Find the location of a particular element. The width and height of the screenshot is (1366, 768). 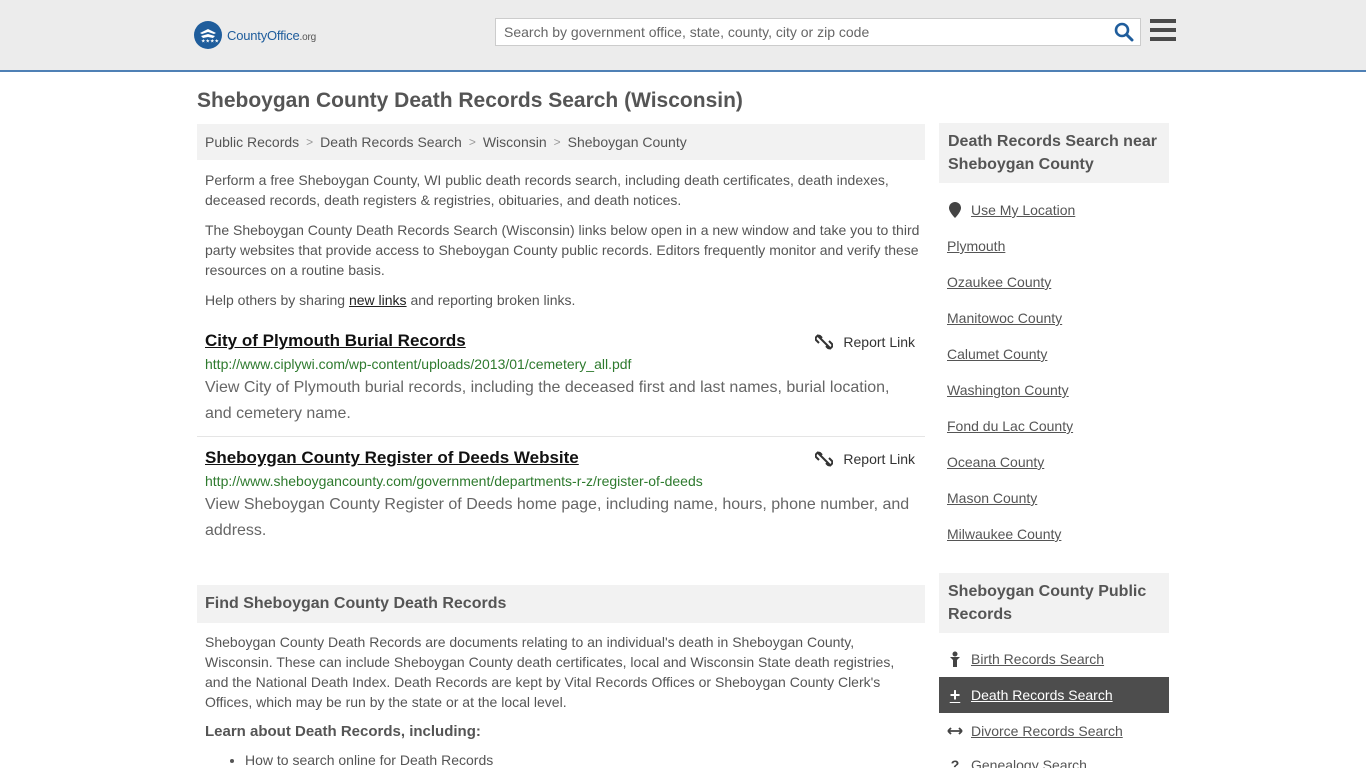

sidebar-item-divorce-records: Divorce Records Search is located at coordinates (1035, 731).